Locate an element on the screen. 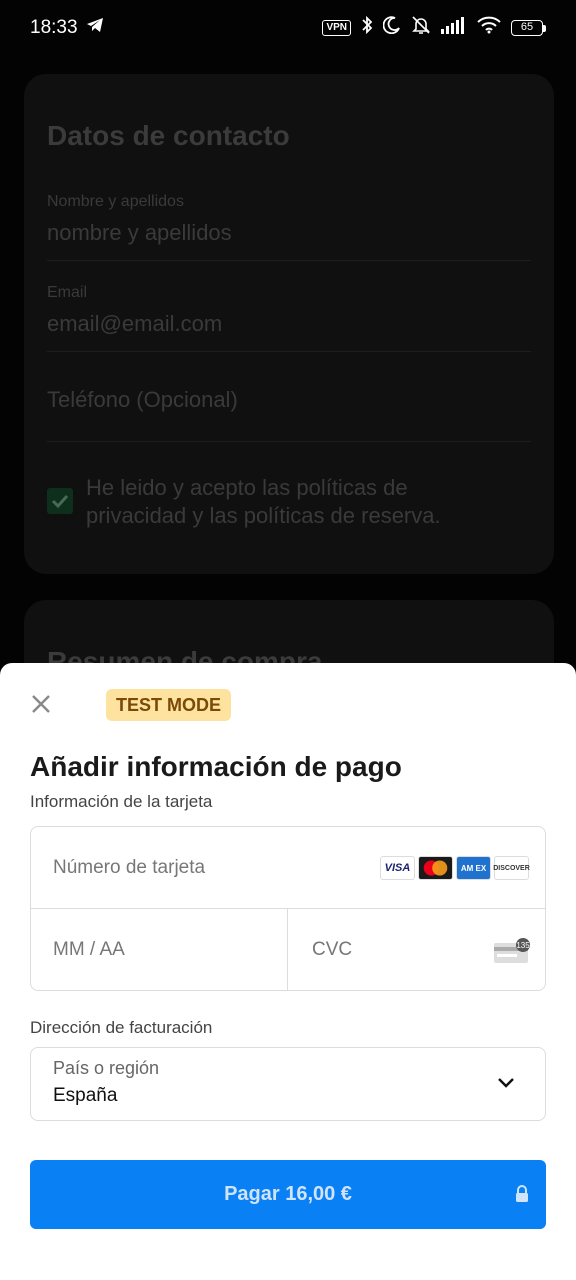  battery-tip is located at coordinates (544, 28).